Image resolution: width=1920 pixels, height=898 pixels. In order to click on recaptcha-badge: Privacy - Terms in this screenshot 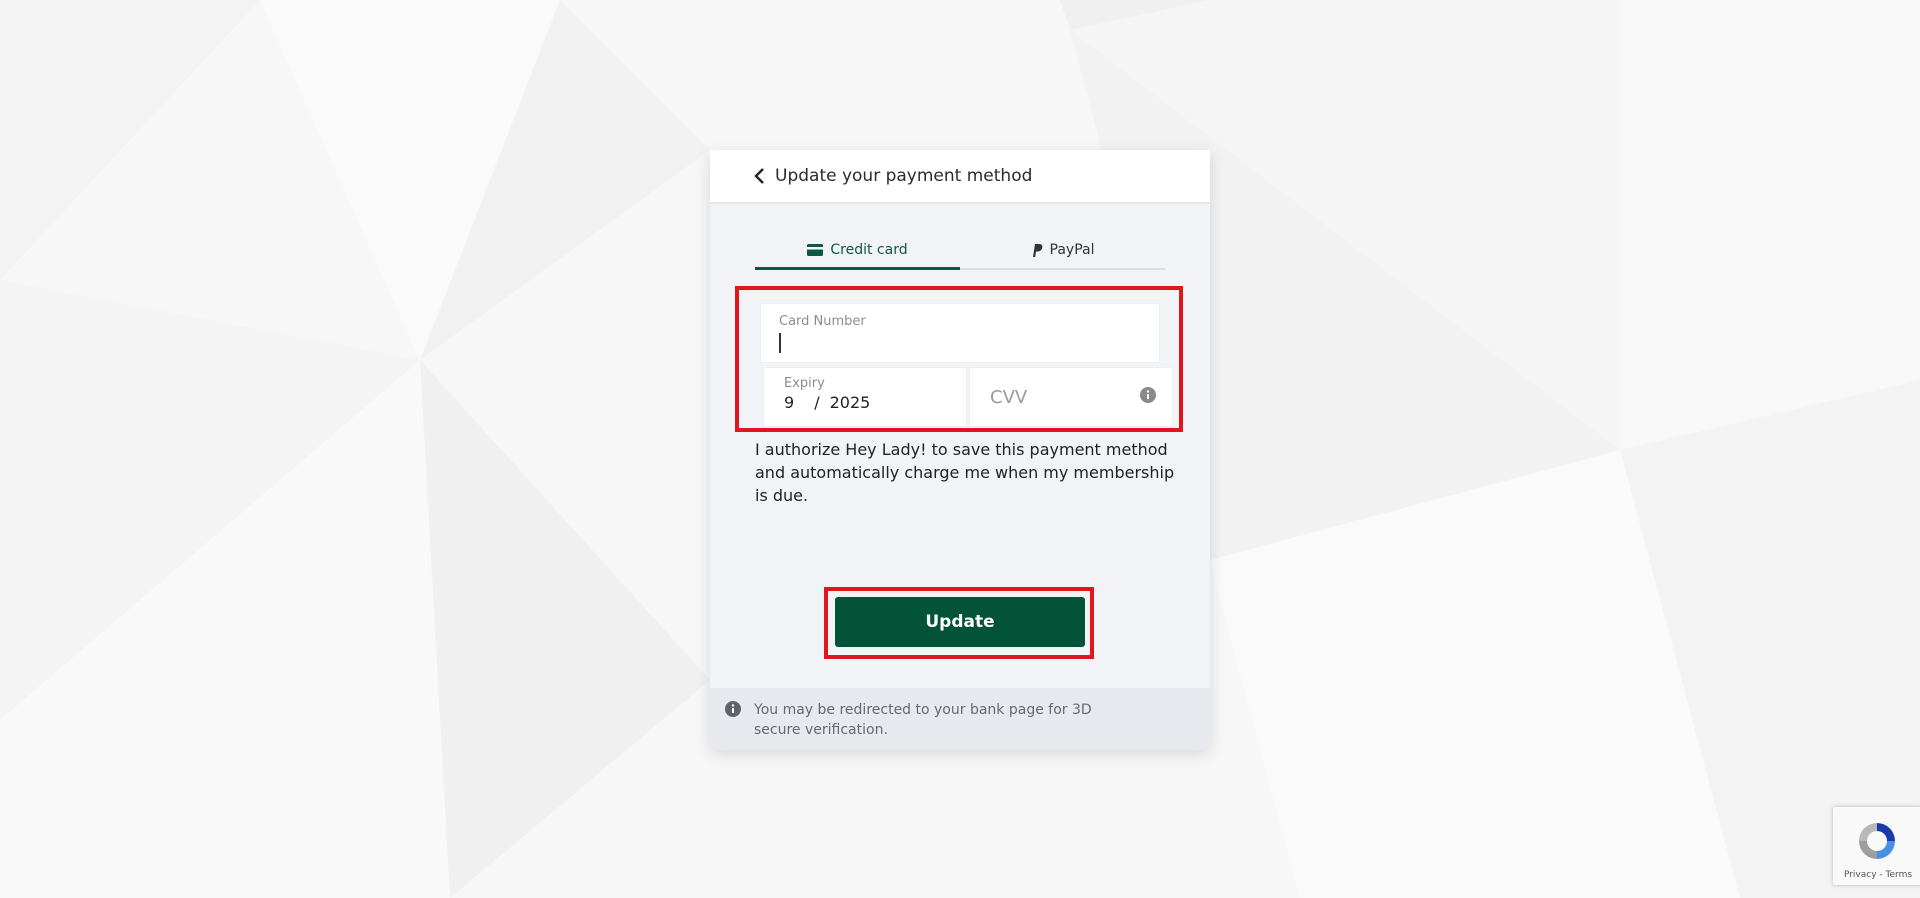, I will do `click(1876, 846)`.